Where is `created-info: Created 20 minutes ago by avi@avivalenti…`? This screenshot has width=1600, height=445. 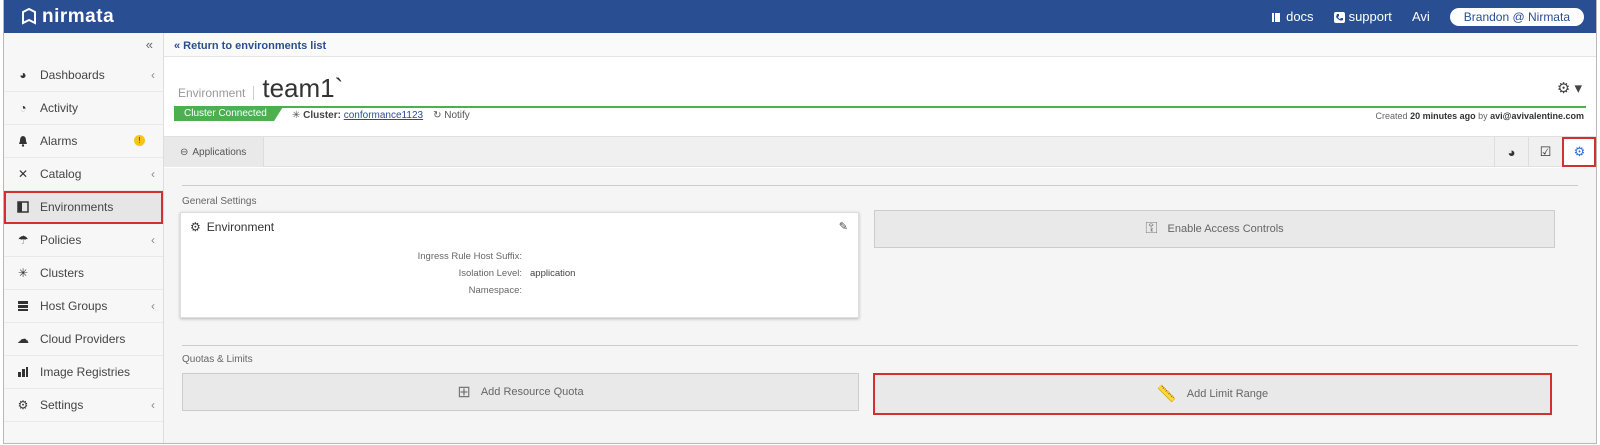
created-info: Created 20 minutes ago by avi@avivalenti… is located at coordinates (1480, 116).